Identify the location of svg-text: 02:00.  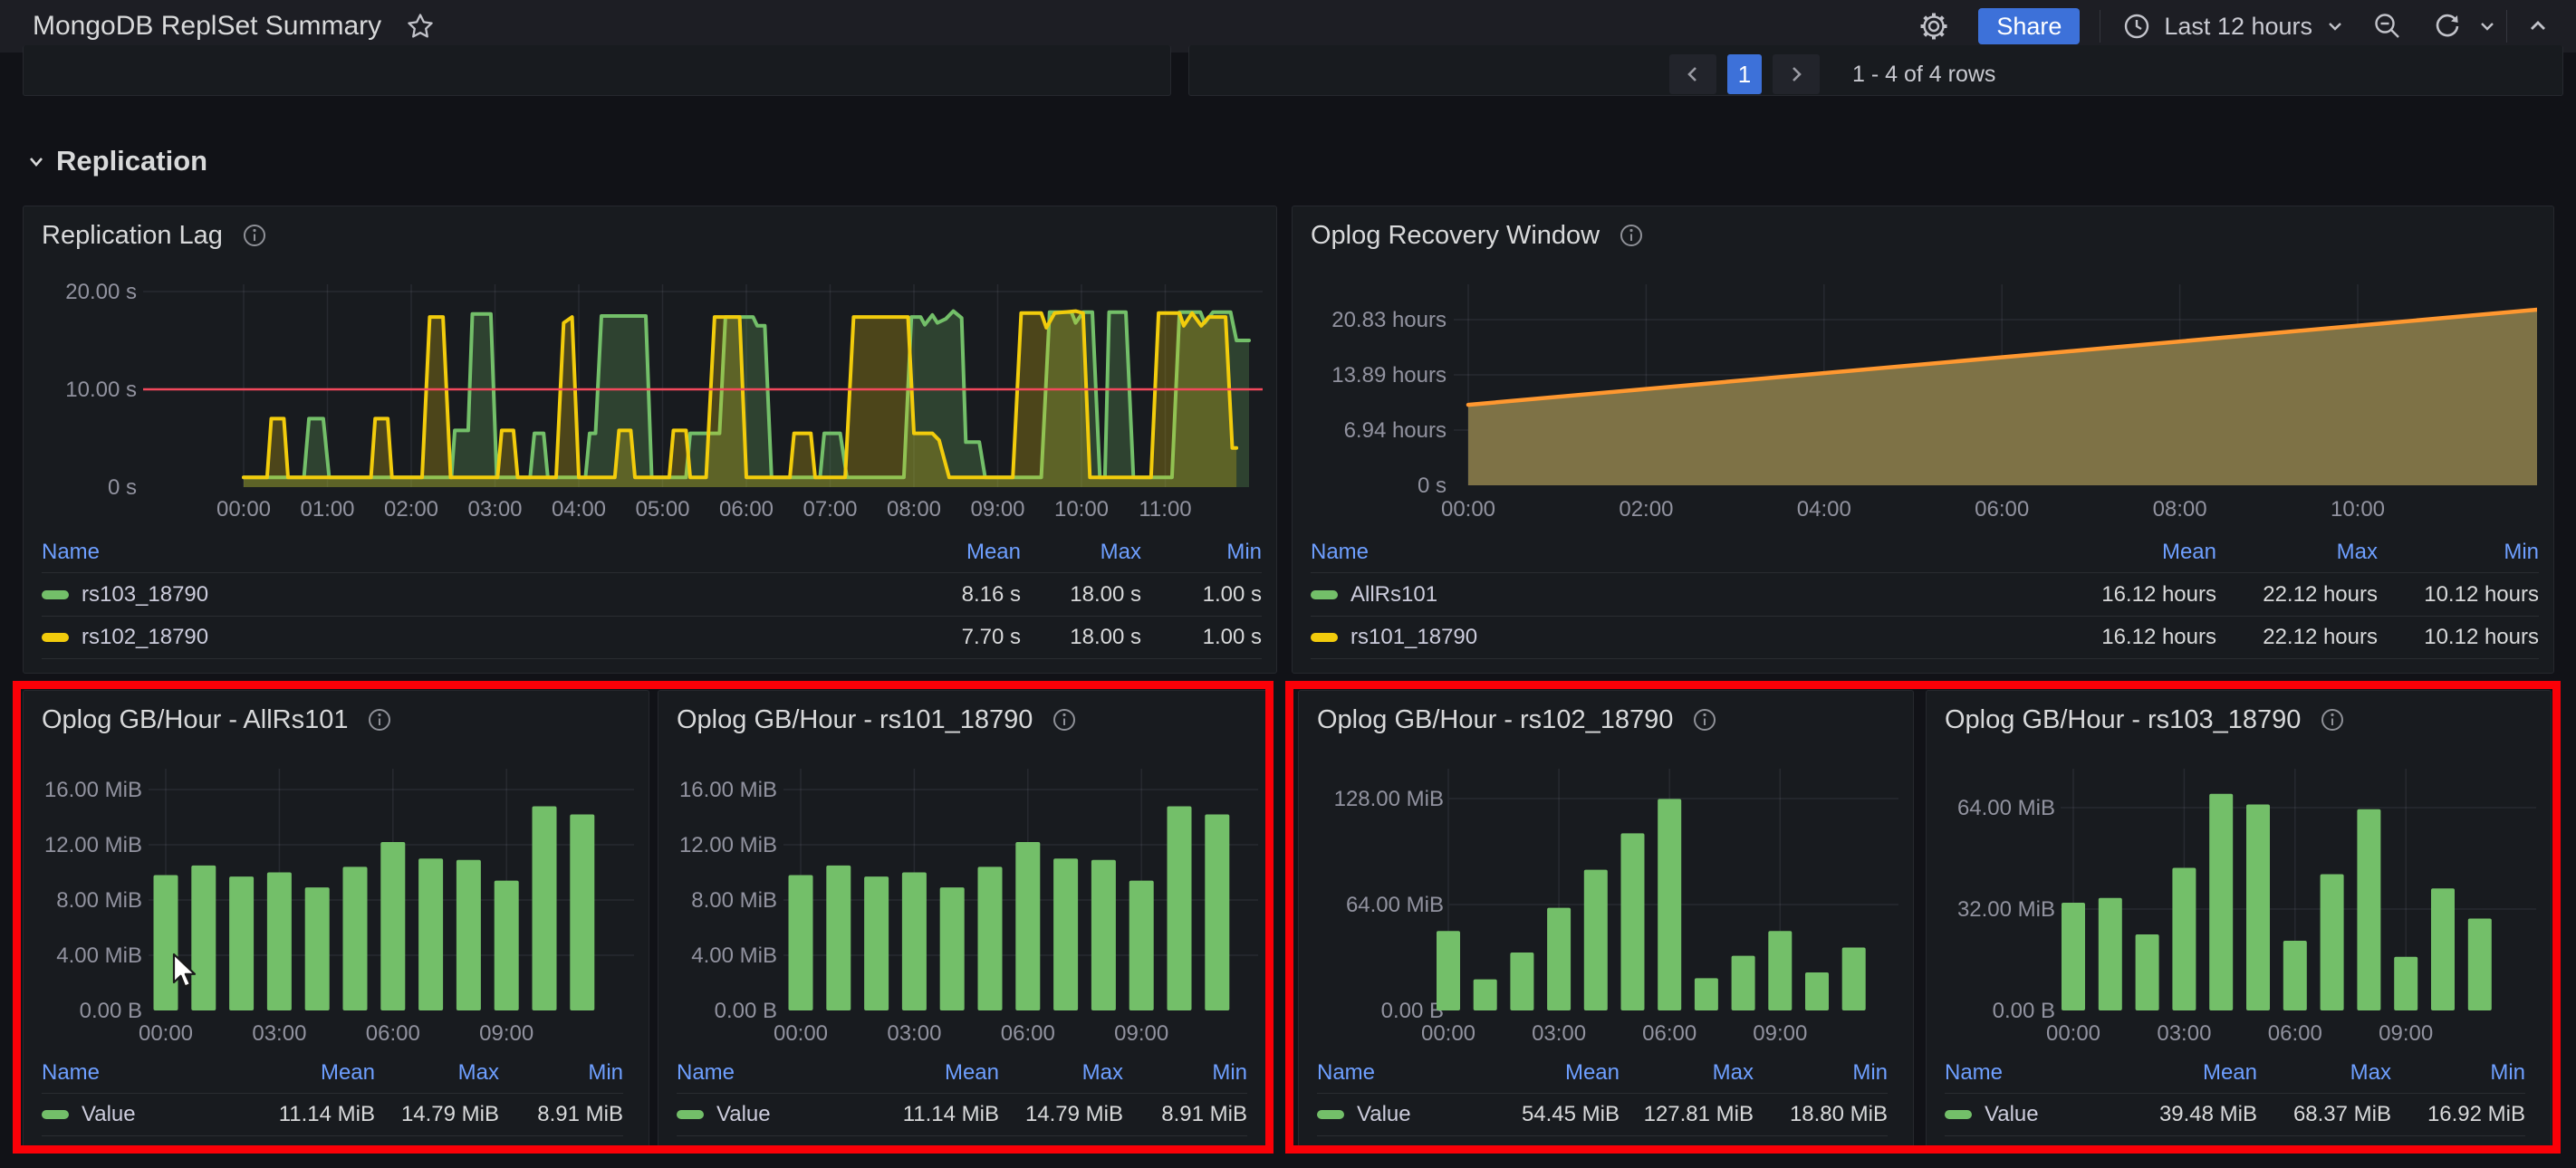
(1646, 509).